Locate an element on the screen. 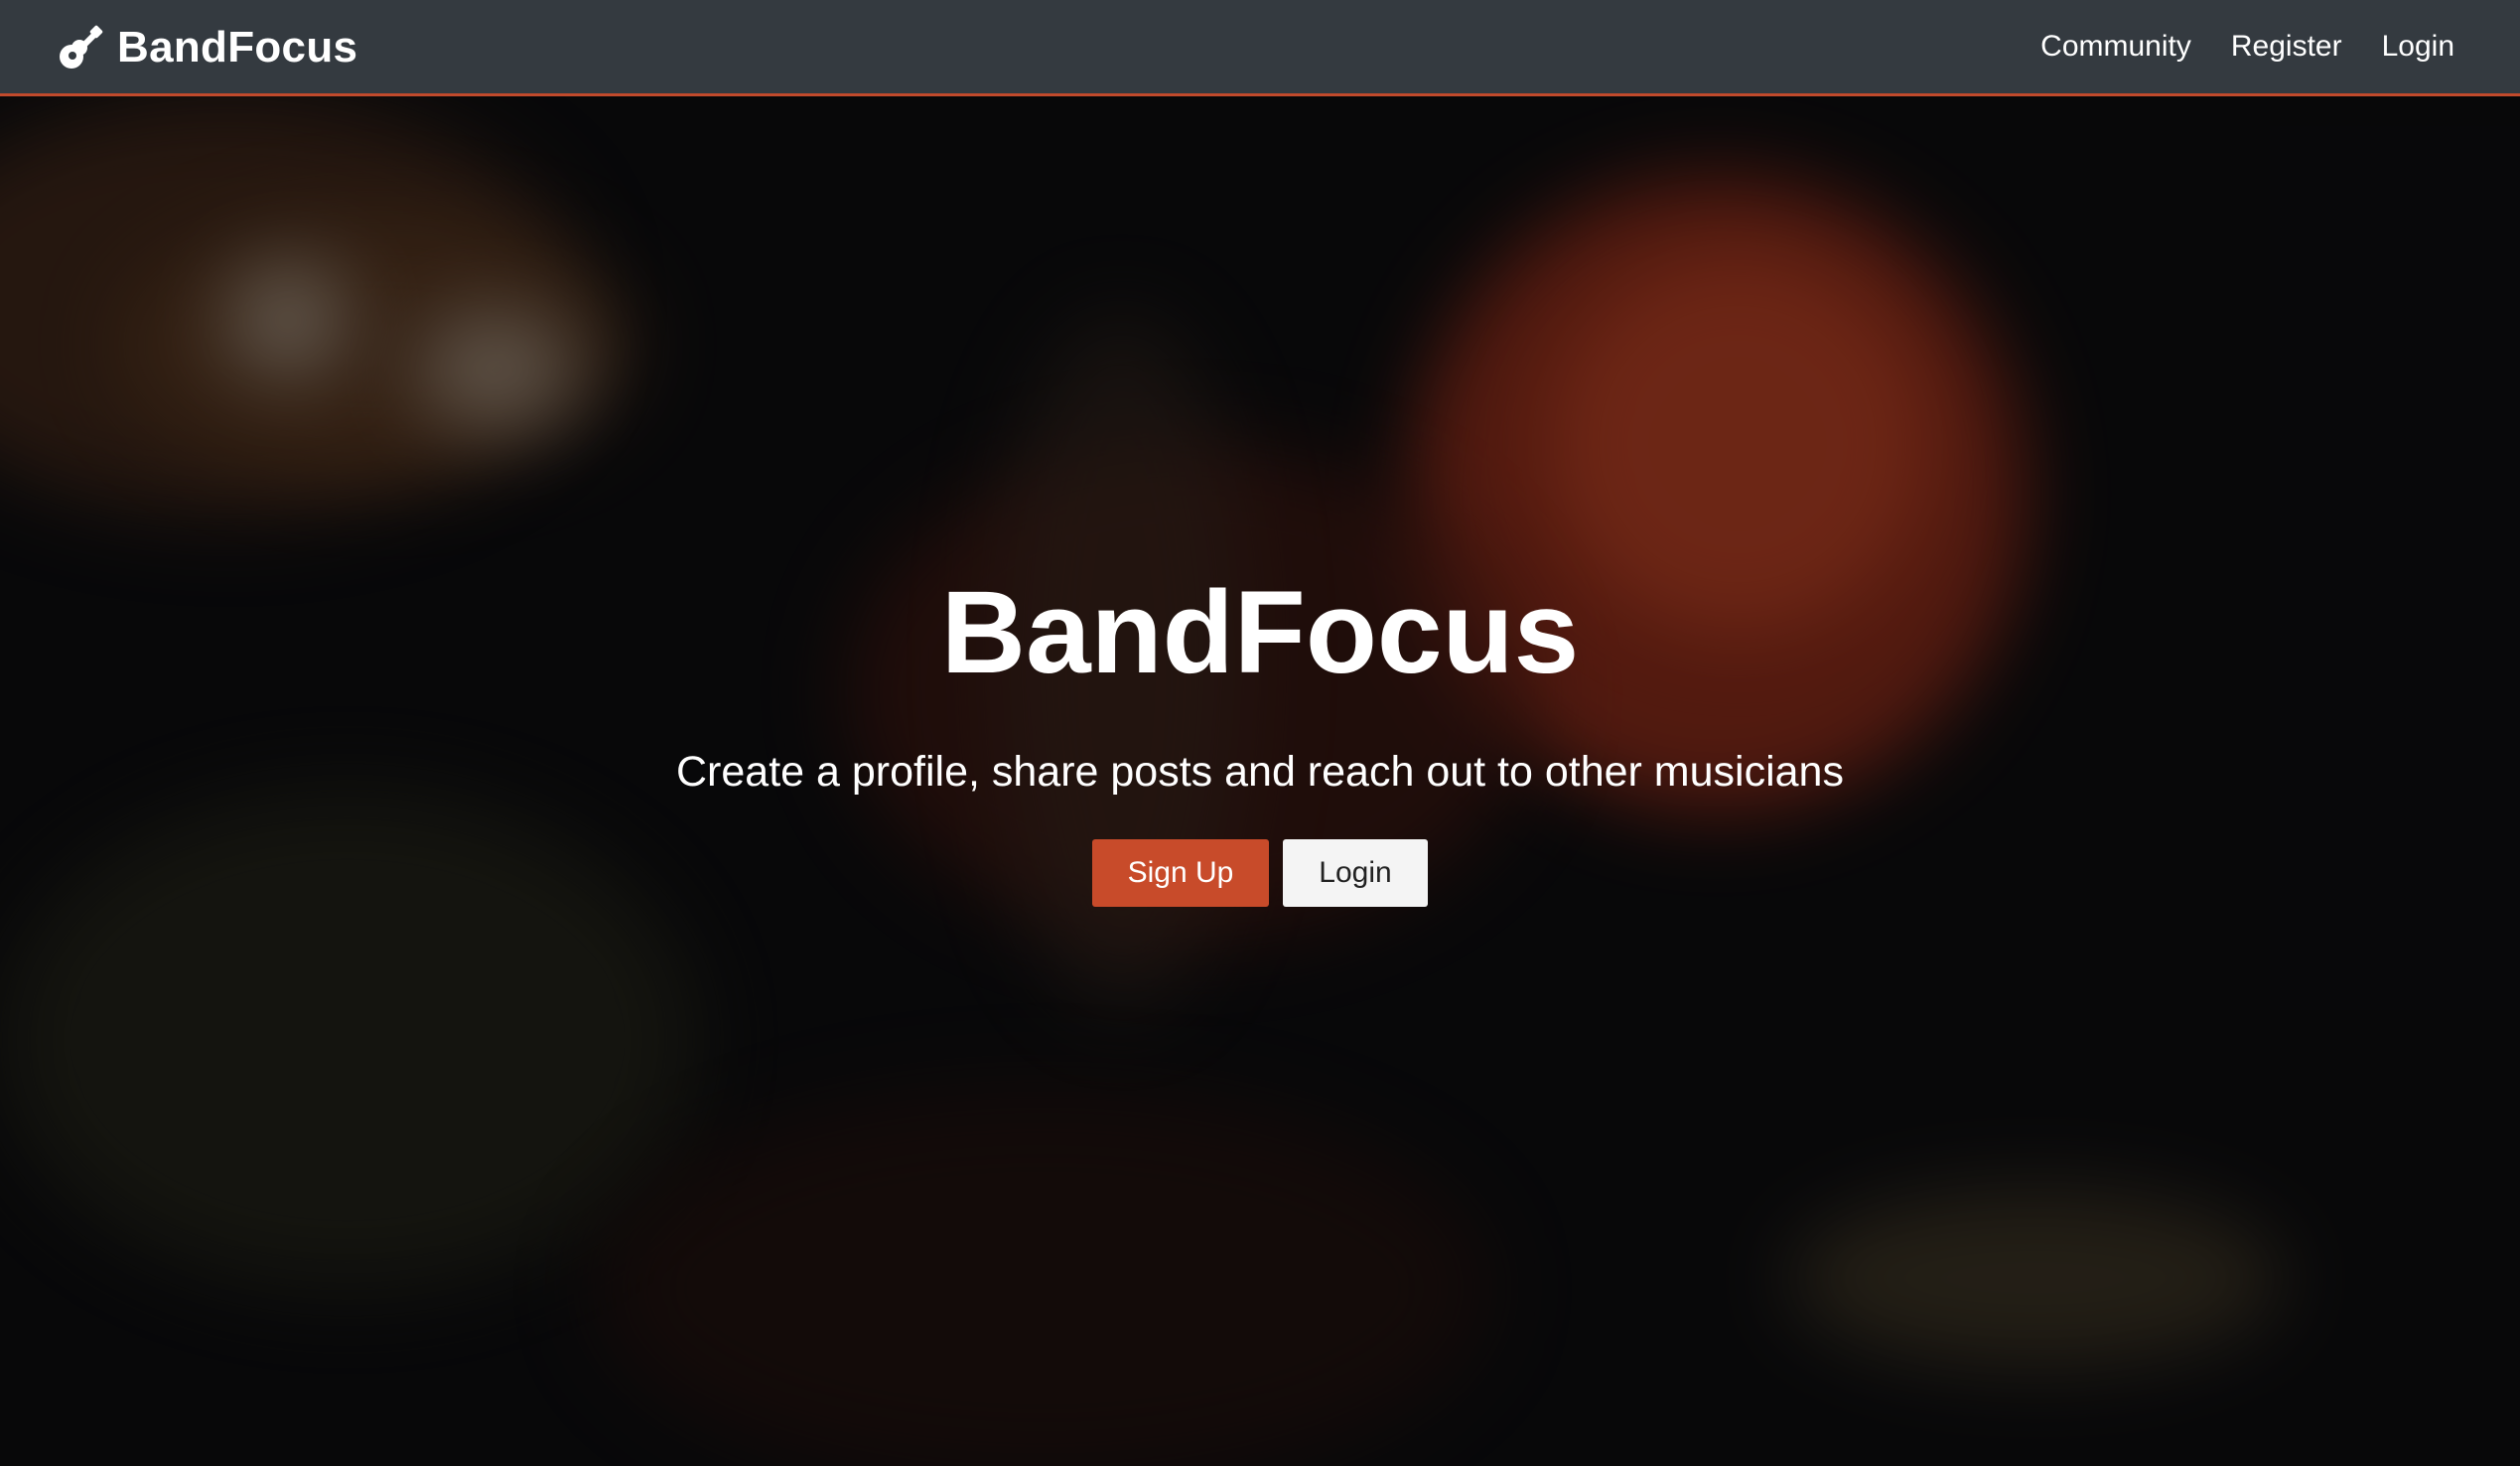  nav-link-register: Register is located at coordinates (2286, 47).